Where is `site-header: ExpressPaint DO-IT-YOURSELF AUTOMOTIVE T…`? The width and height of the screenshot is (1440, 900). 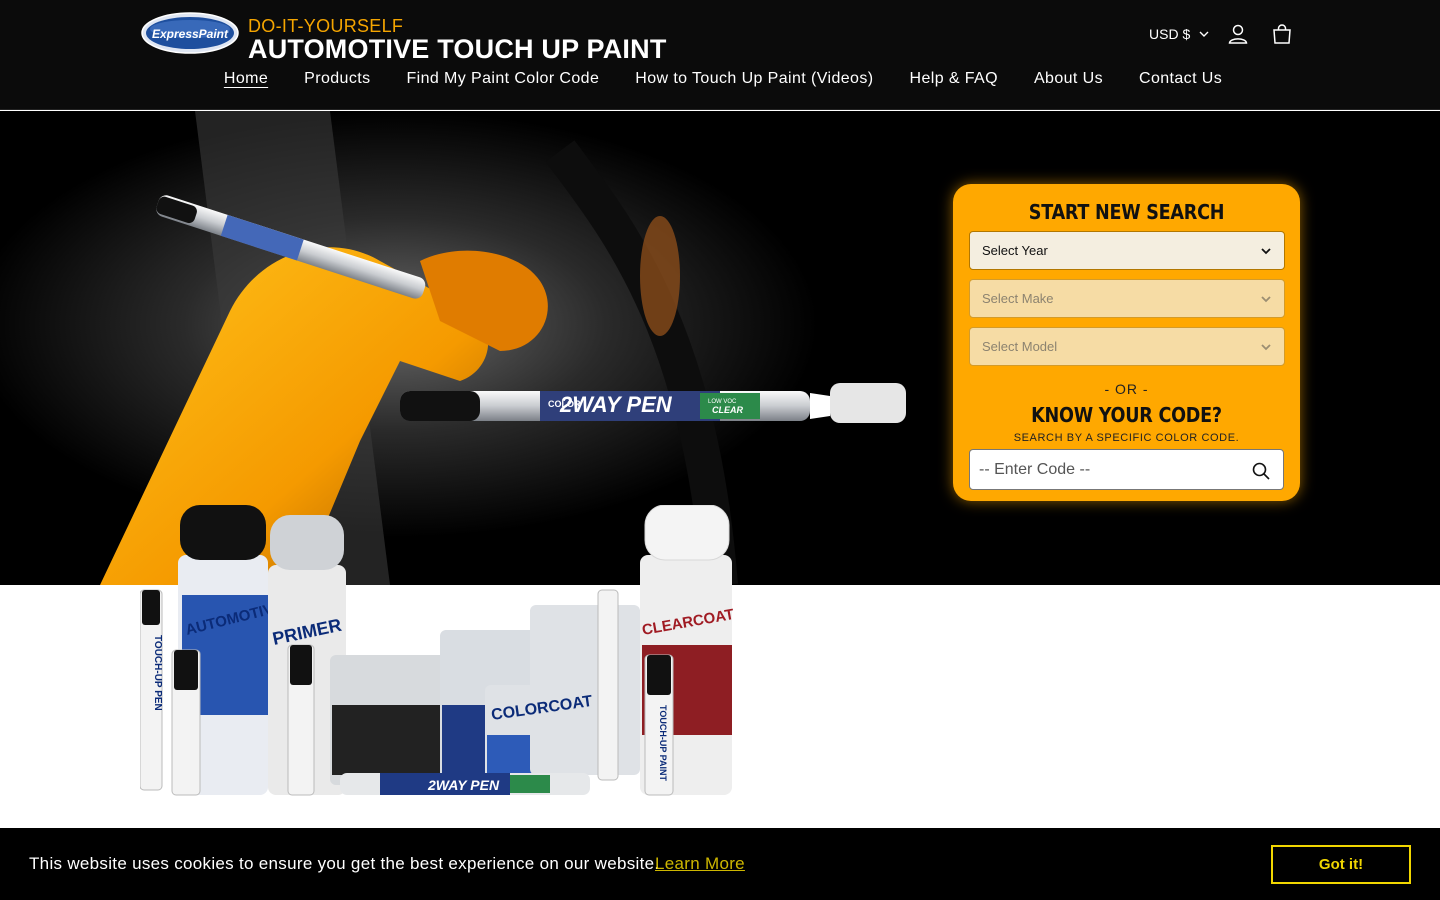
site-header: ExpressPaint DO-IT-YOURSELF AUTOMOTIVE T… is located at coordinates (720, 55).